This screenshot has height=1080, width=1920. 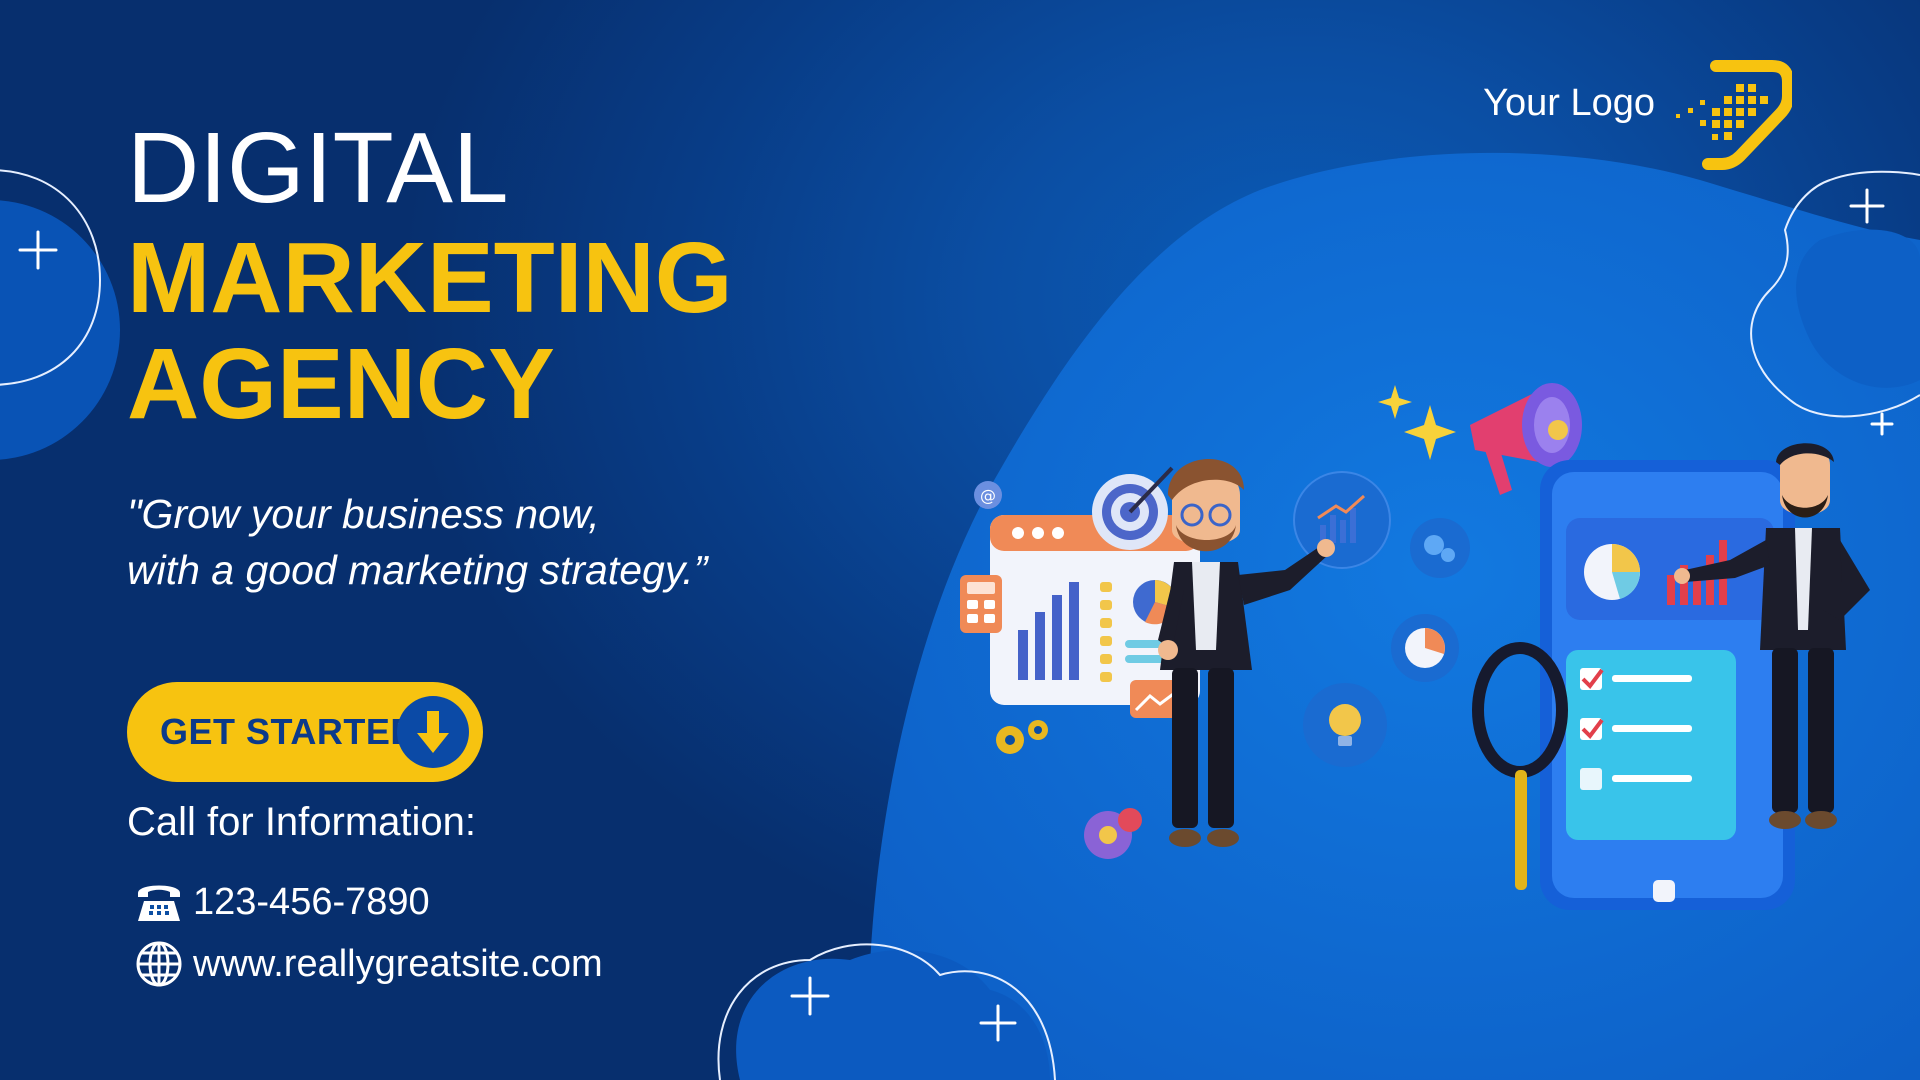 I want to click on headline-line-2: MARKETING, so click(x=430, y=278).